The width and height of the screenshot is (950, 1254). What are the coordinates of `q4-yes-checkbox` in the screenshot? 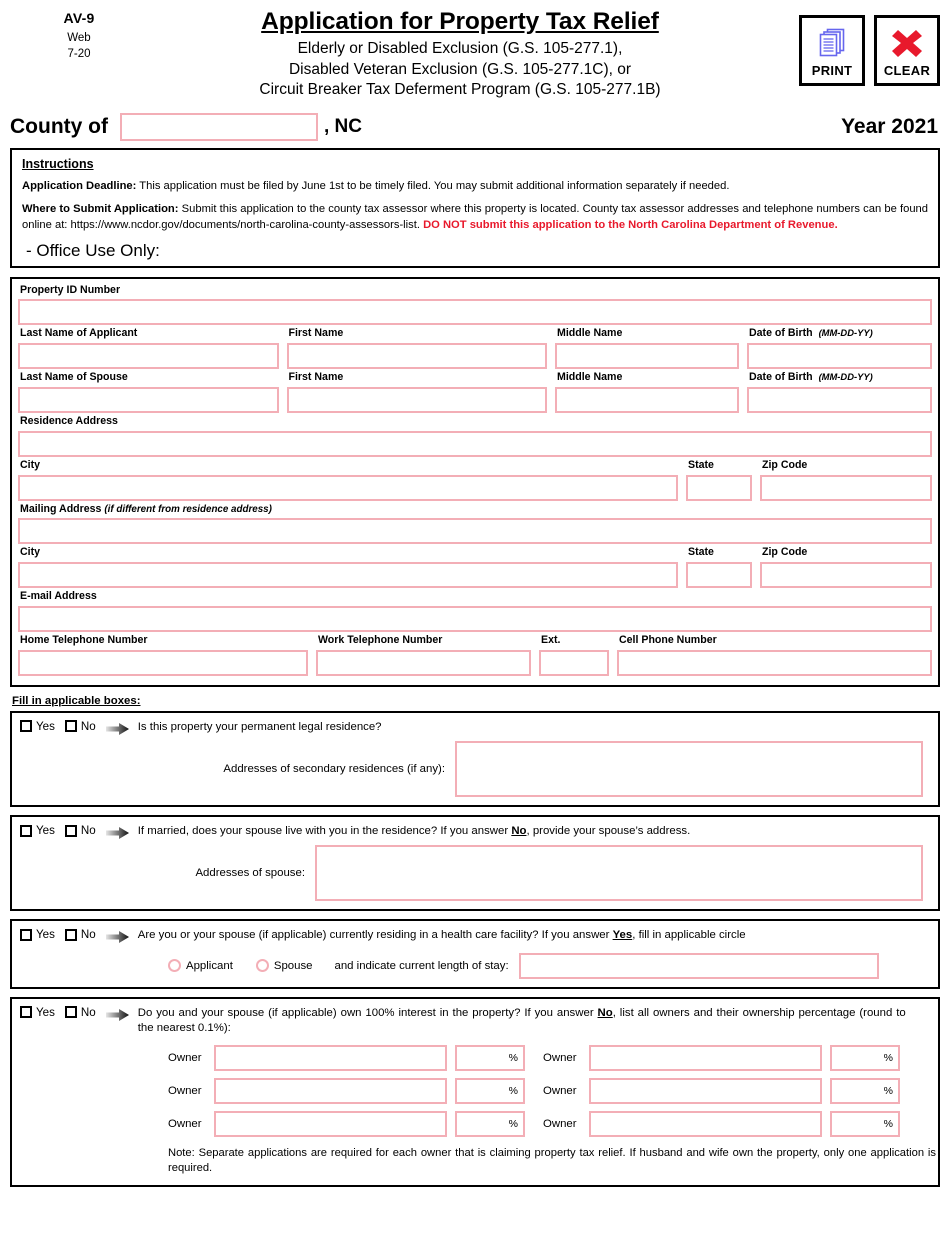 It's located at (26, 1012).